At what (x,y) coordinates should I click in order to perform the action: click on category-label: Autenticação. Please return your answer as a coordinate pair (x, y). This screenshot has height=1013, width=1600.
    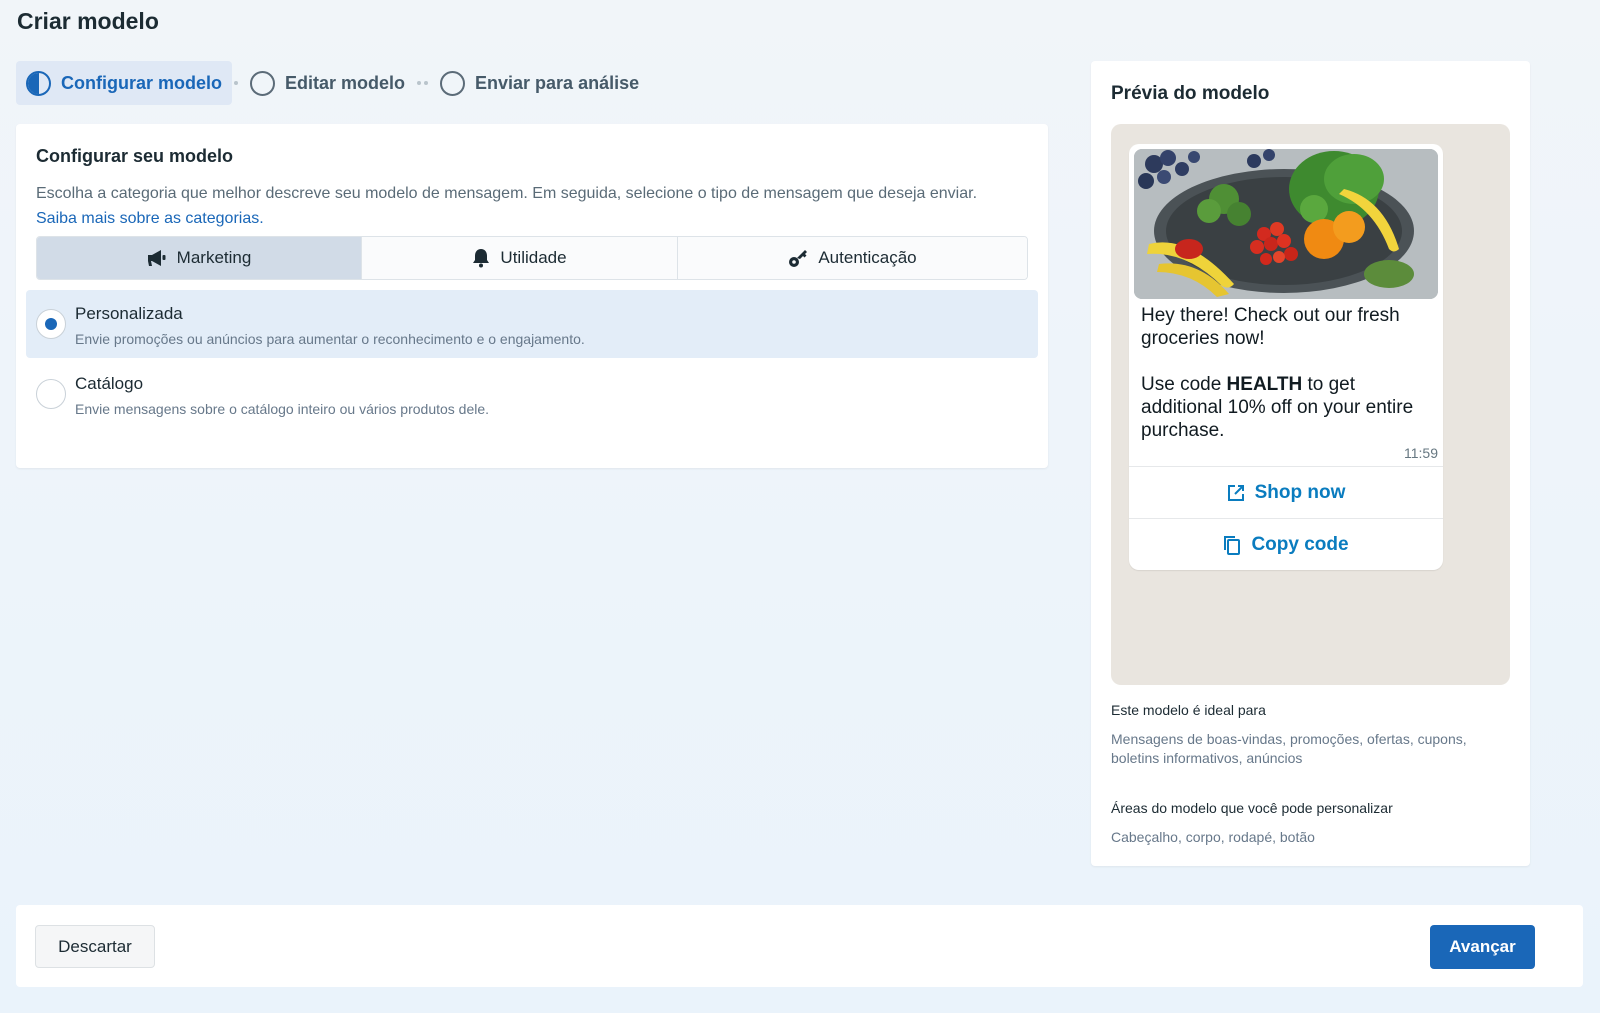
    Looking at the image, I should click on (867, 257).